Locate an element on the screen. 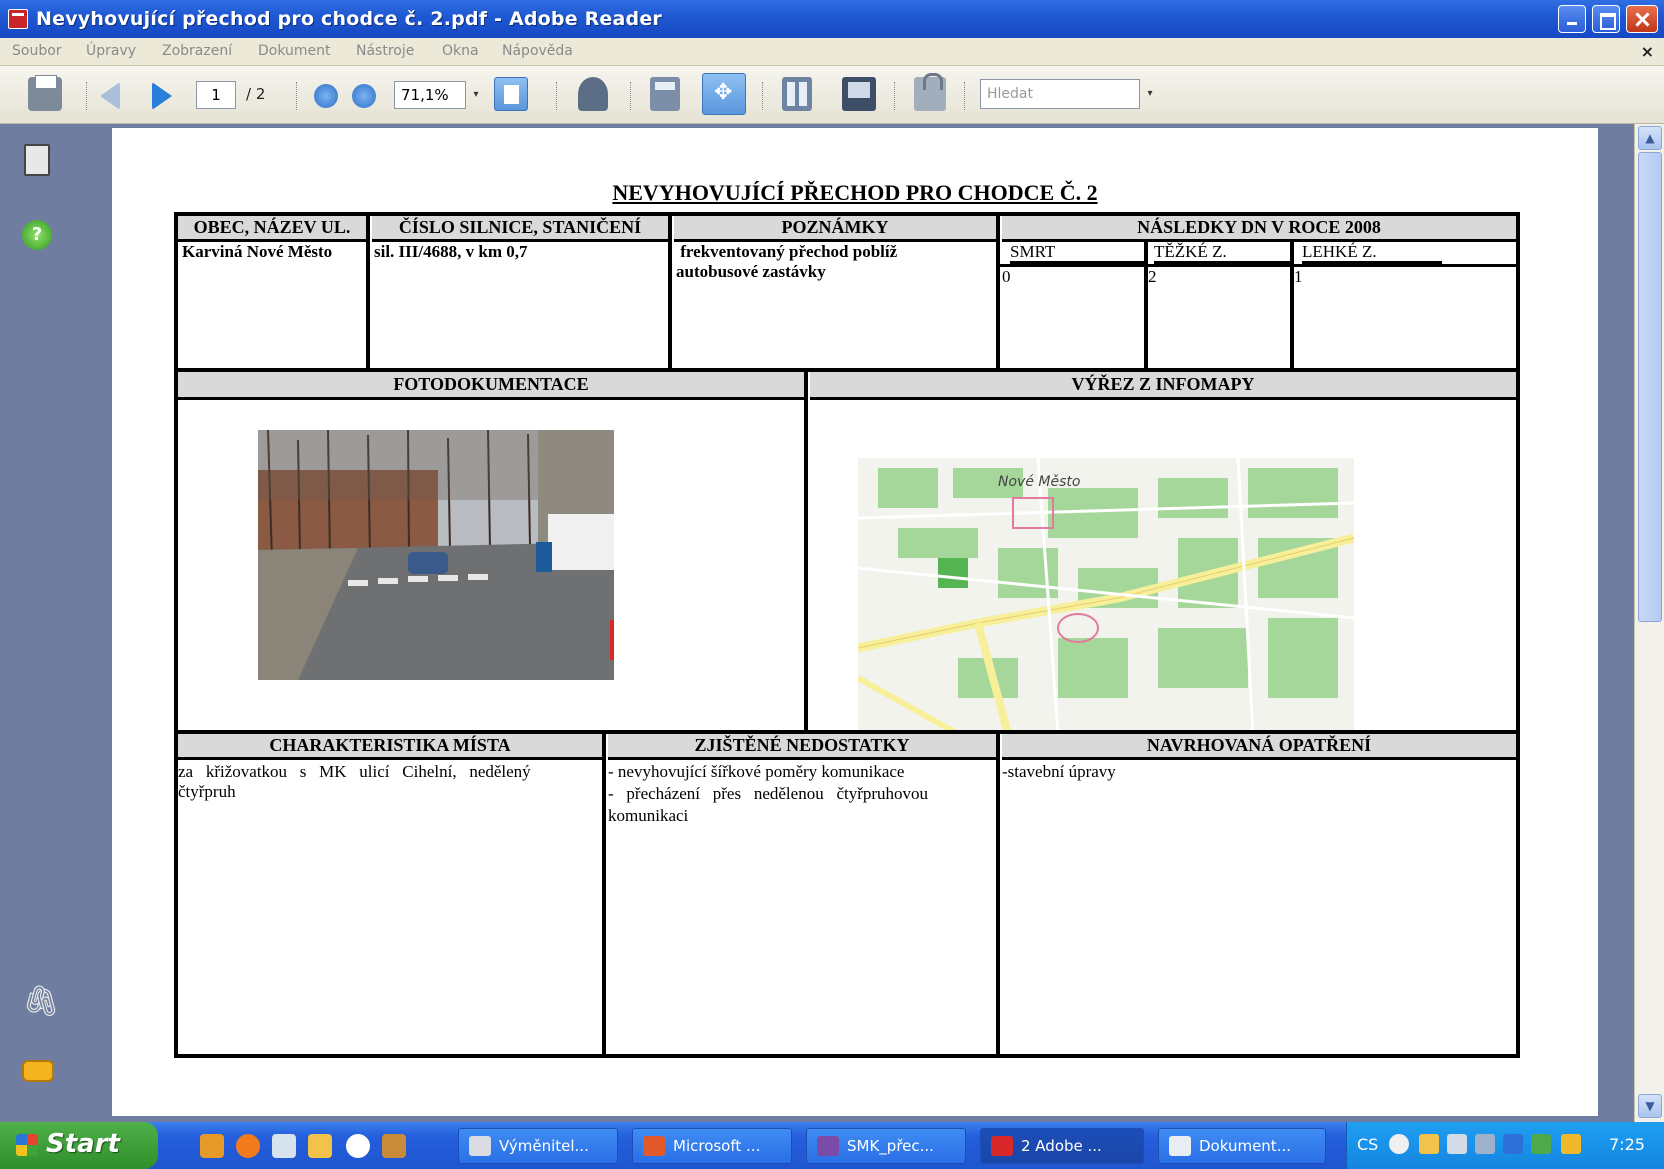 The width and height of the screenshot is (1664, 1169). quicklaunch-media-icon is located at coordinates (358, 1146).